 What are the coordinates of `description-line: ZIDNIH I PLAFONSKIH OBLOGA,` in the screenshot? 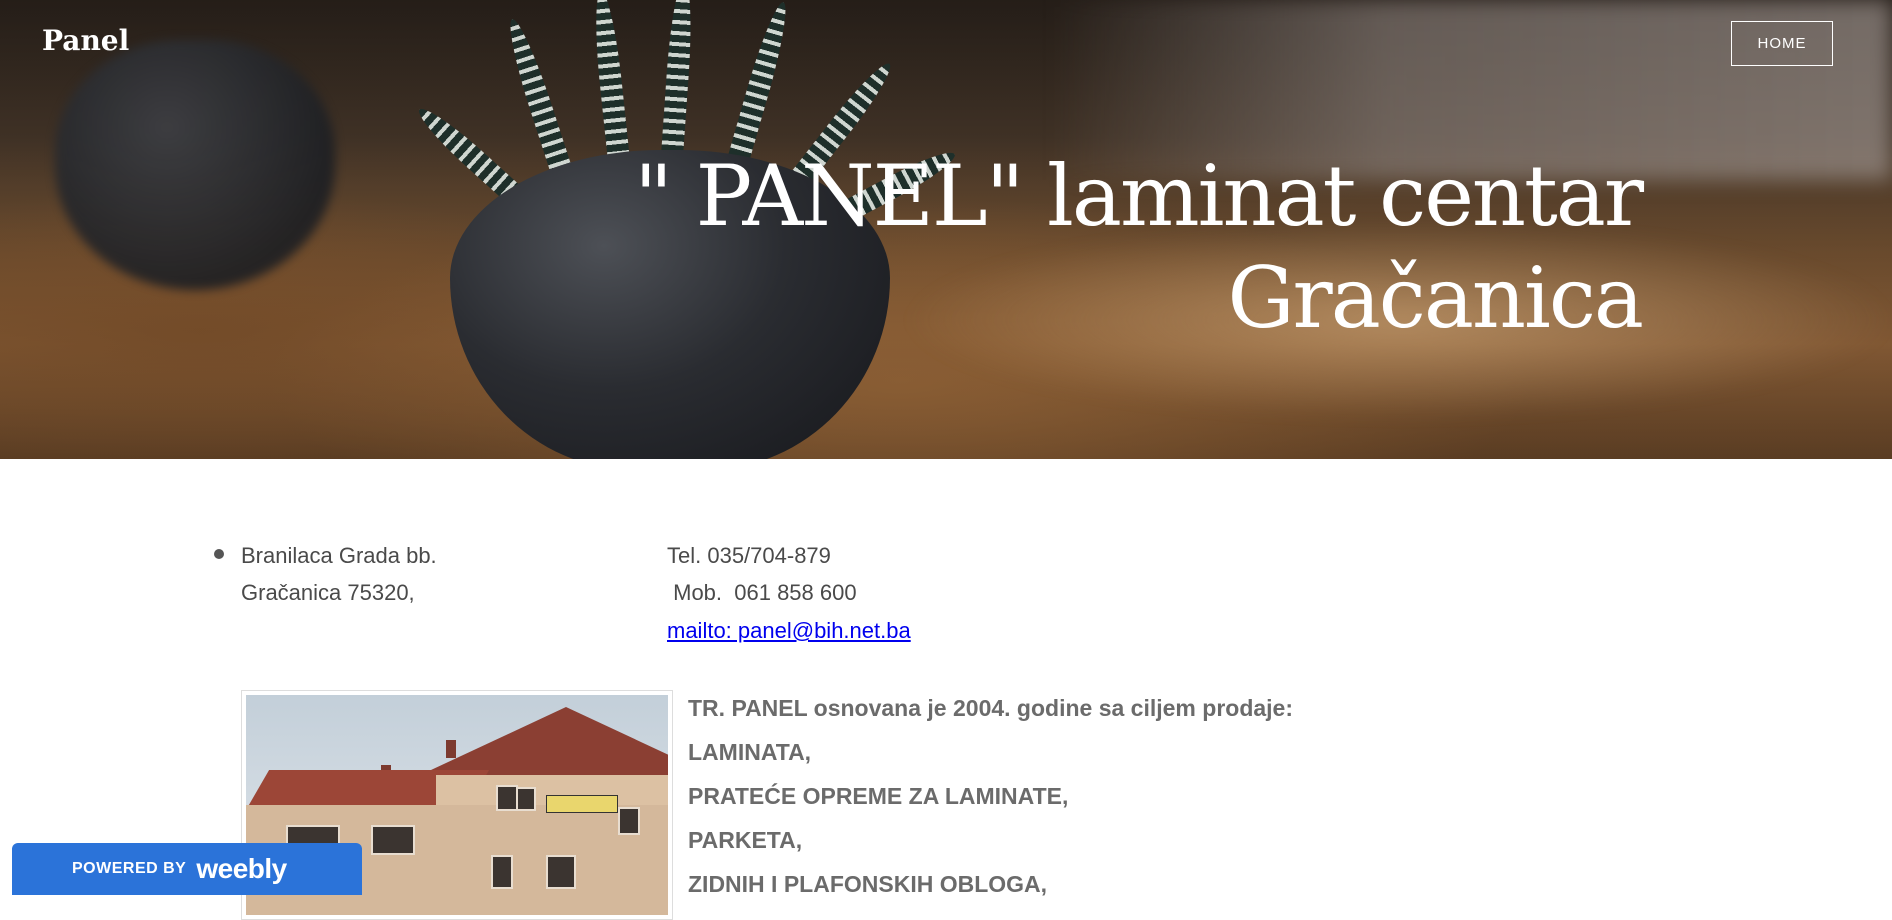 It's located at (868, 884).